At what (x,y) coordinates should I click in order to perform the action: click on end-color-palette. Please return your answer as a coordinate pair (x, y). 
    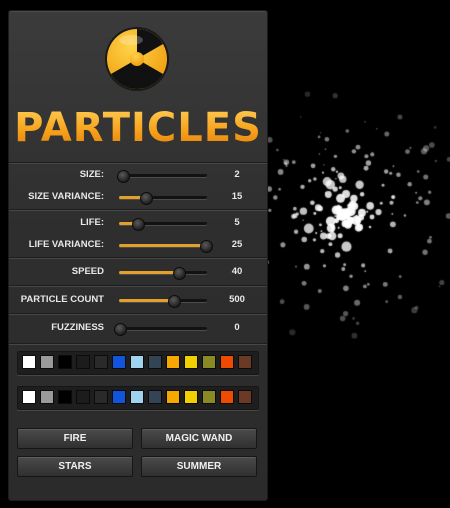
    Looking at the image, I should click on (138, 398).